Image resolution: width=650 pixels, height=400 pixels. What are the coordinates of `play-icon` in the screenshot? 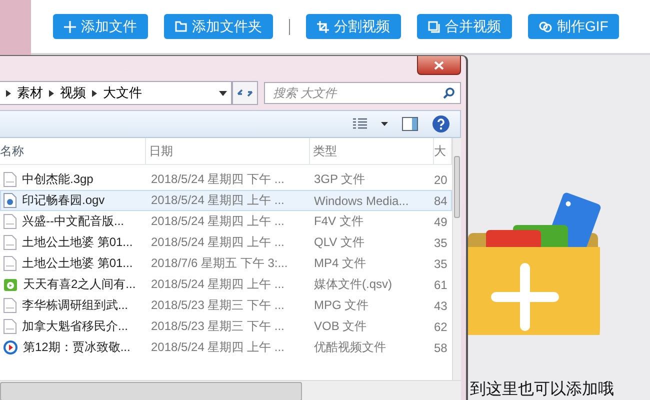 It's located at (10, 347).